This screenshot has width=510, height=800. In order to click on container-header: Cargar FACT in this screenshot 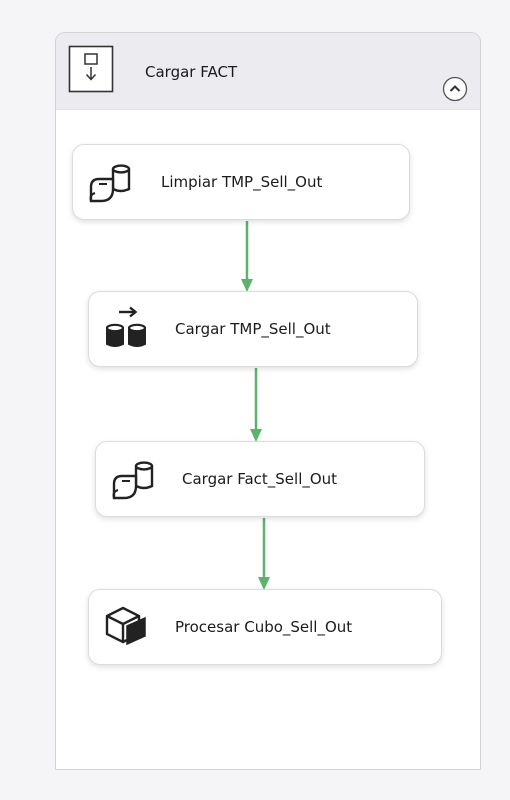, I will do `click(268, 71)`.